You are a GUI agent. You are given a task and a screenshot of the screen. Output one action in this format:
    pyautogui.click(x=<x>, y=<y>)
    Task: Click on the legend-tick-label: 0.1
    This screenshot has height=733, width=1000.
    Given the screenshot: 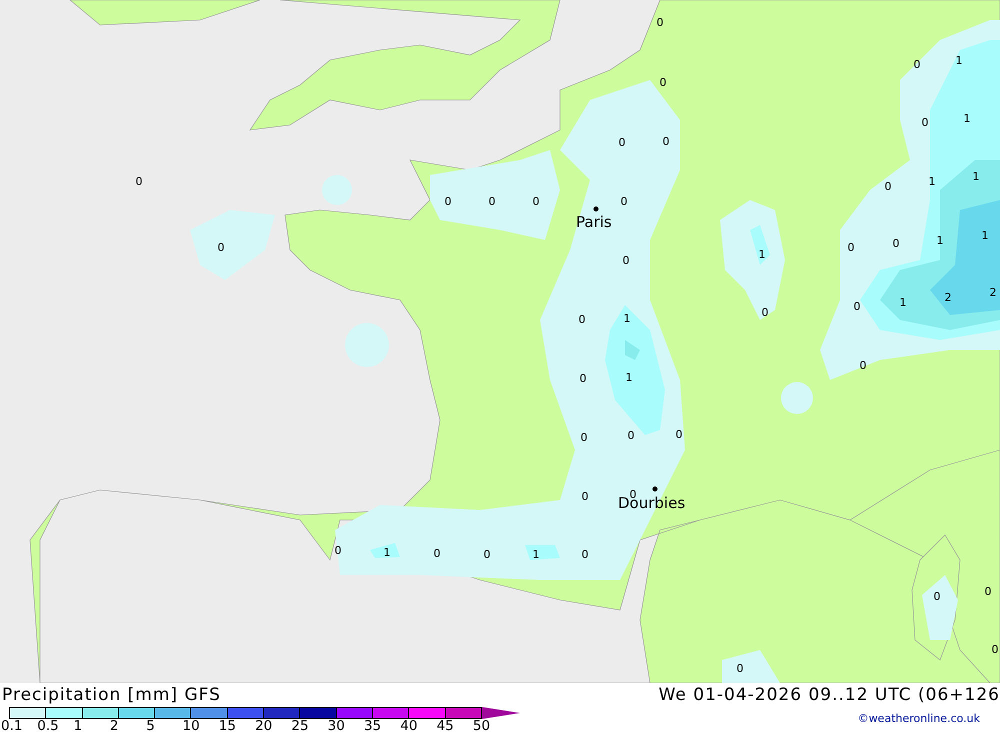 What is the action you would take?
    pyautogui.click(x=12, y=726)
    